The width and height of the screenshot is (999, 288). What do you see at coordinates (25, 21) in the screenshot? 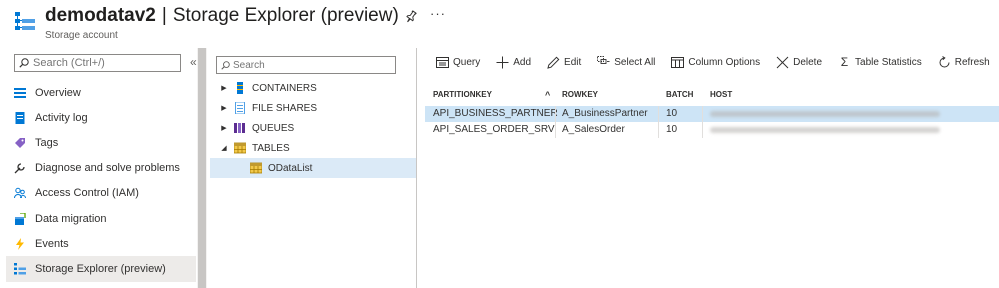
I see `storage-explorer-app-icon` at bounding box center [25, 21].